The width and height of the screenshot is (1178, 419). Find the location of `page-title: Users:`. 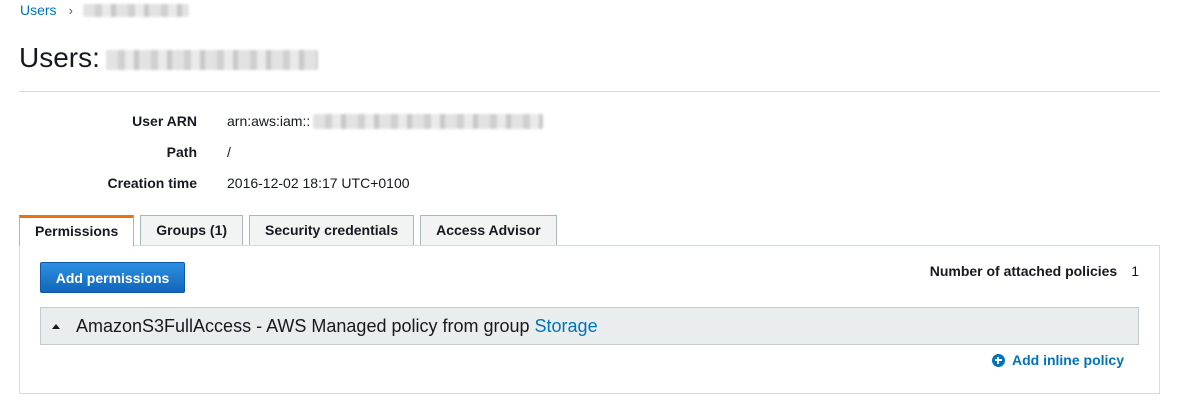

page-title: Users: is located at coordinates (168, 58).